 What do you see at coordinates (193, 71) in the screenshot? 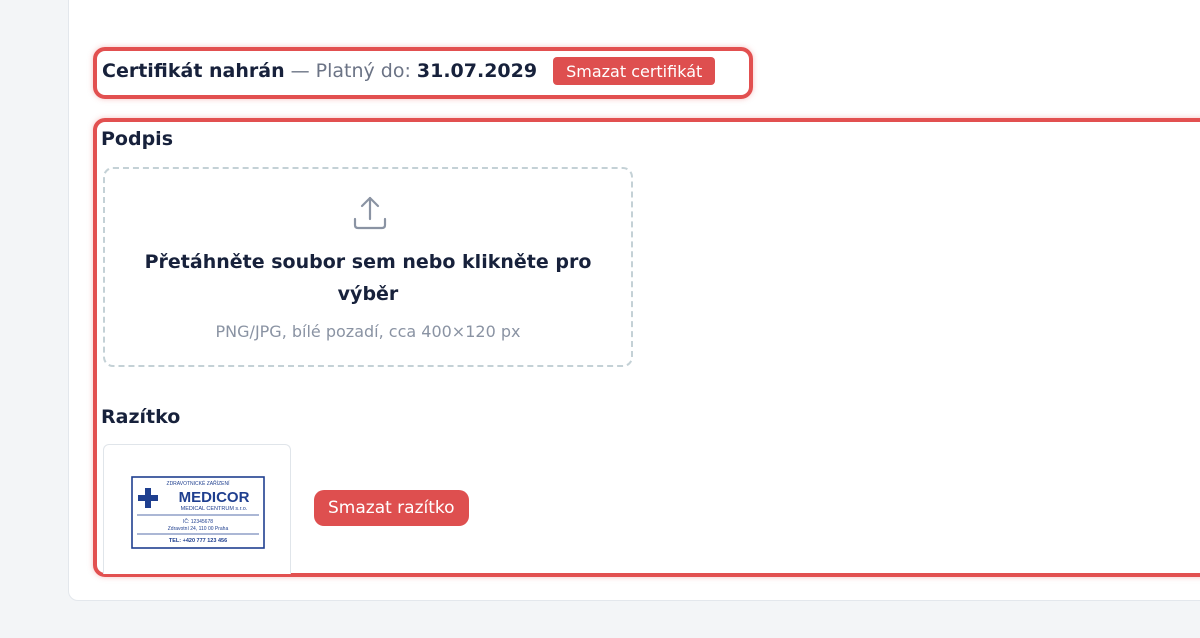
I see `certificate-status: Certifikát nahrán` at bounding box center [193, 71].